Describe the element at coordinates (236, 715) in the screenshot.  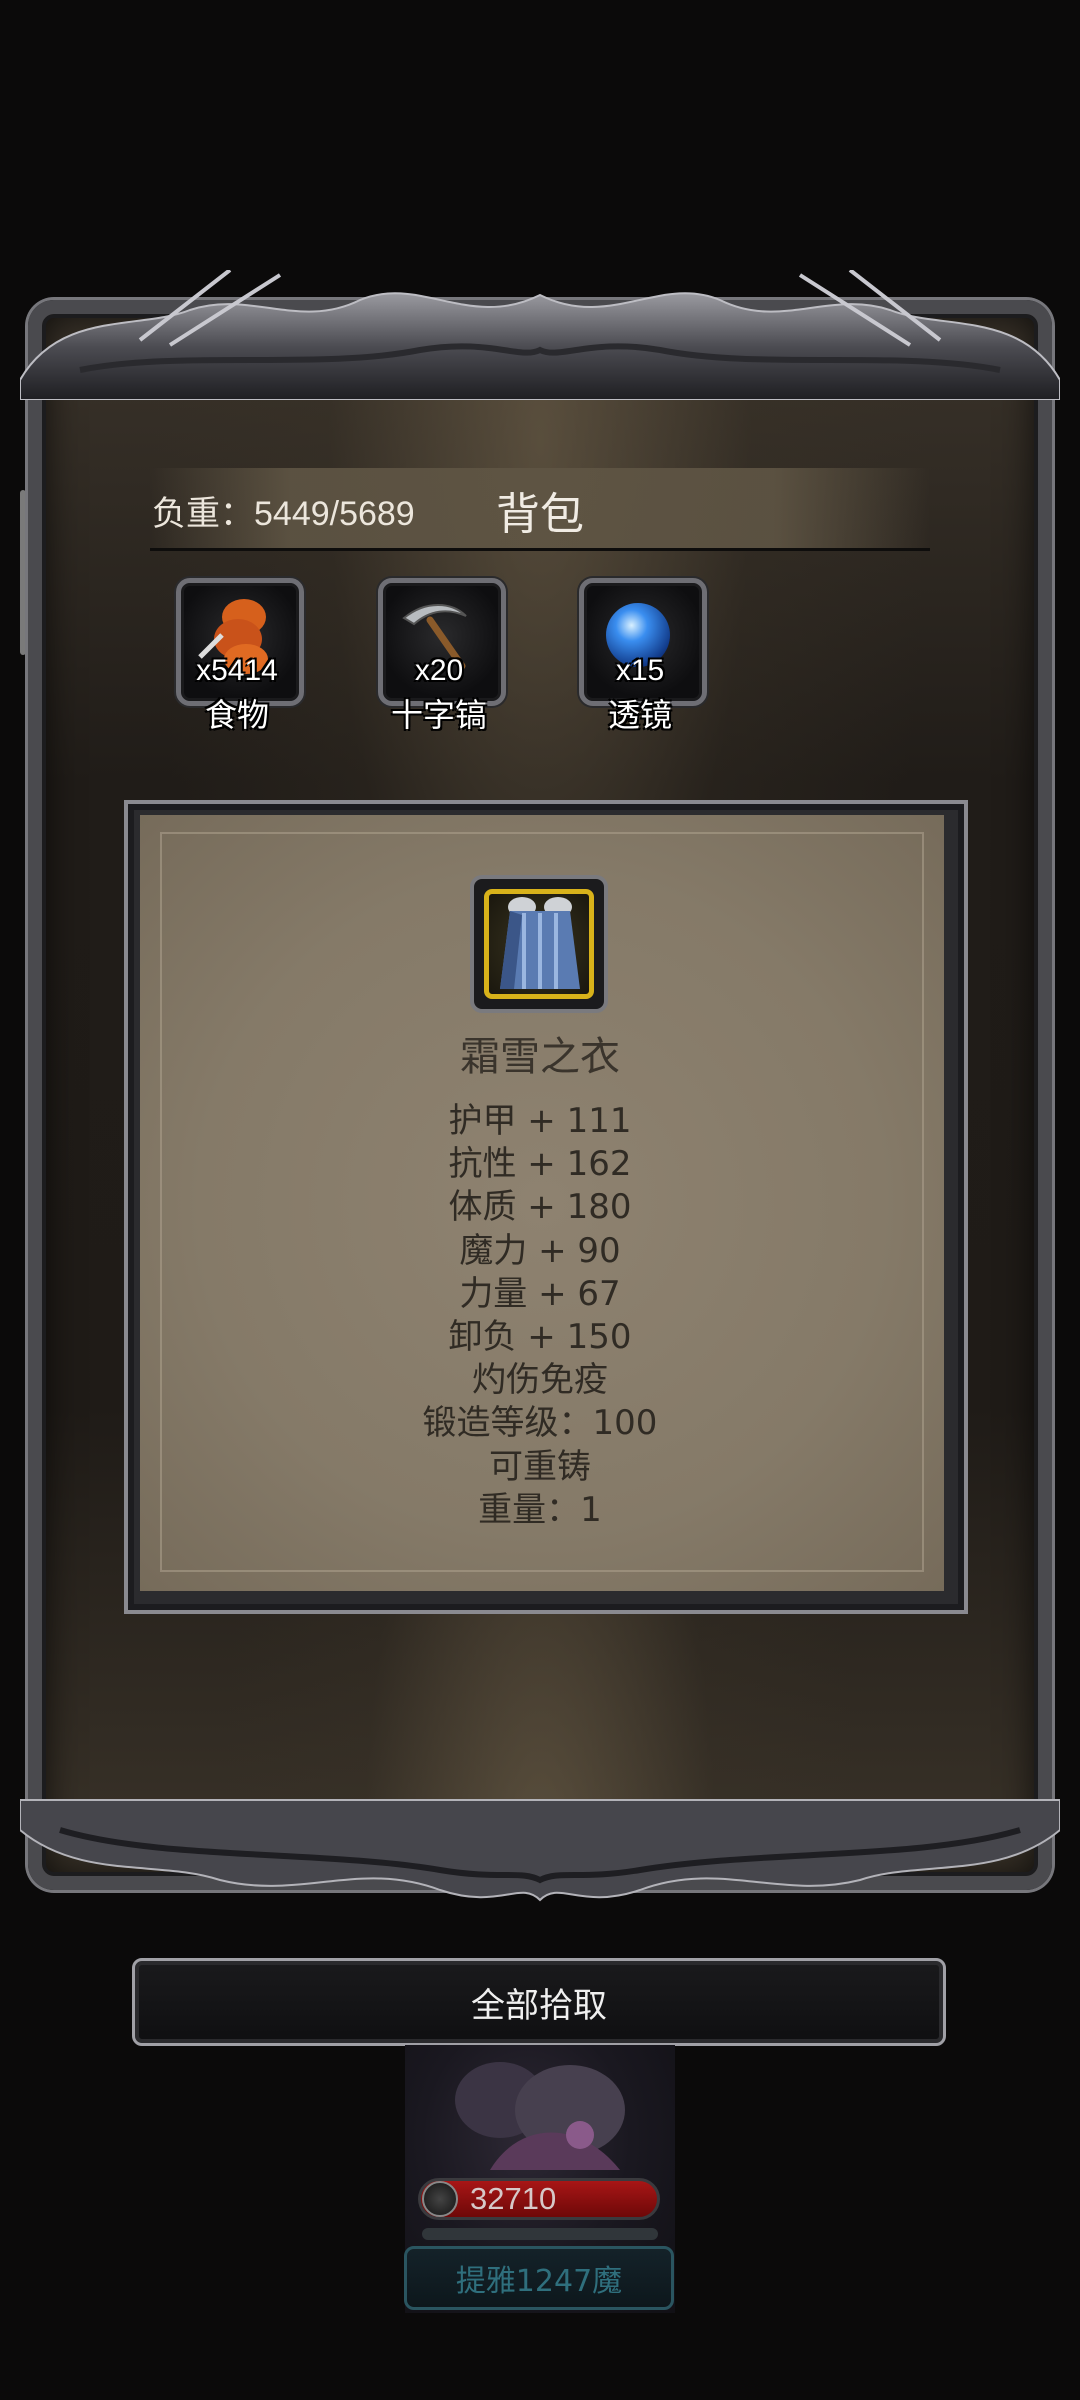
I see `food-label: 食物` at that location.